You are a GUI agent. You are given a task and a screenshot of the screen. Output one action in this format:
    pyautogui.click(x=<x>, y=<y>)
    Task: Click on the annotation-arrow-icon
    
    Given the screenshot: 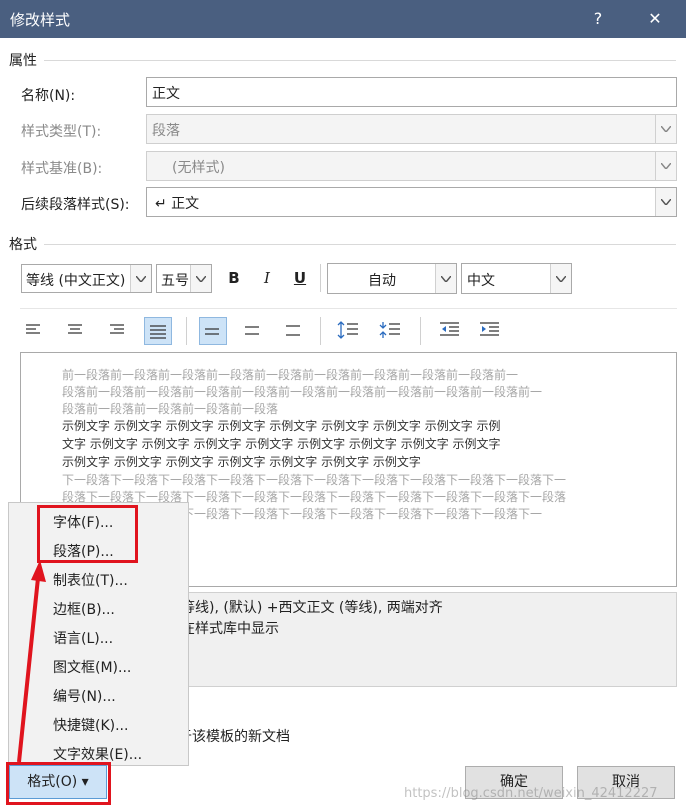 What is the action you would take?
    pyautogui.click(x=31, y=661)
    